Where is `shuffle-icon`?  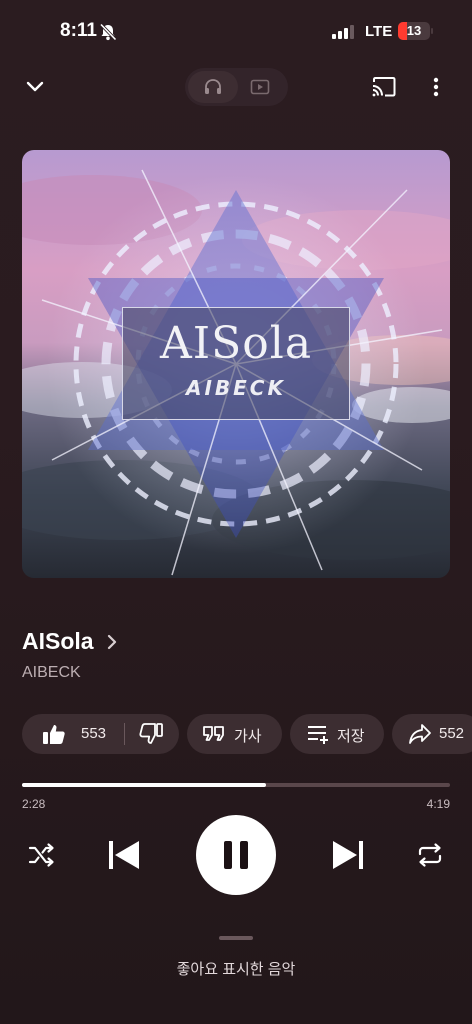
shuffle-icon is located at coordinates (41, 855).